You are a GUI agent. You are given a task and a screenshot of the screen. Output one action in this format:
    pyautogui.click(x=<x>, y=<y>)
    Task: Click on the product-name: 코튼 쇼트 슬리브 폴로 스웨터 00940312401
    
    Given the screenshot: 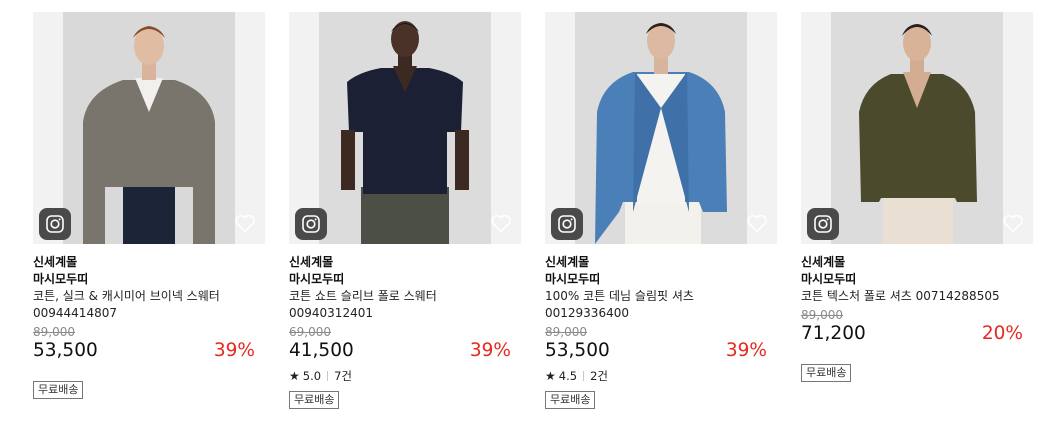 What is the action you would take?
    pyautogui.click(x=389, y=305)
    